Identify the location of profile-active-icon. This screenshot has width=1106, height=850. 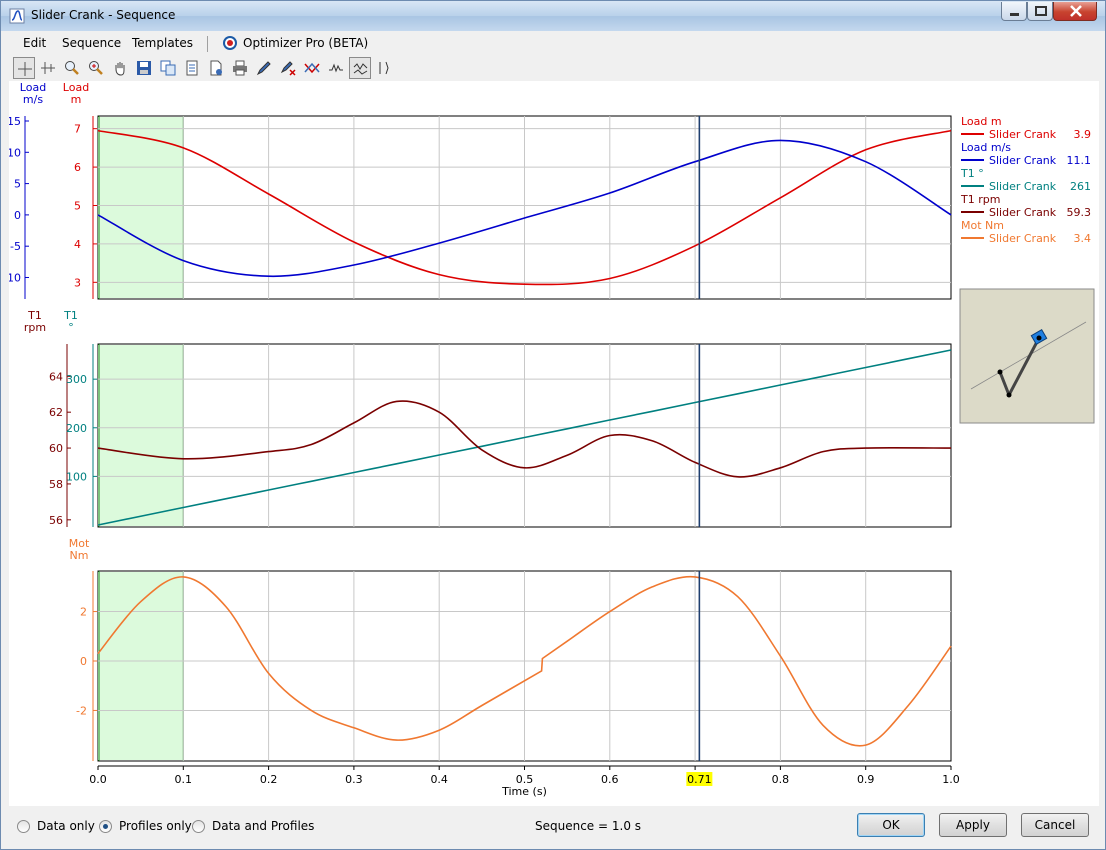
(360, 69).